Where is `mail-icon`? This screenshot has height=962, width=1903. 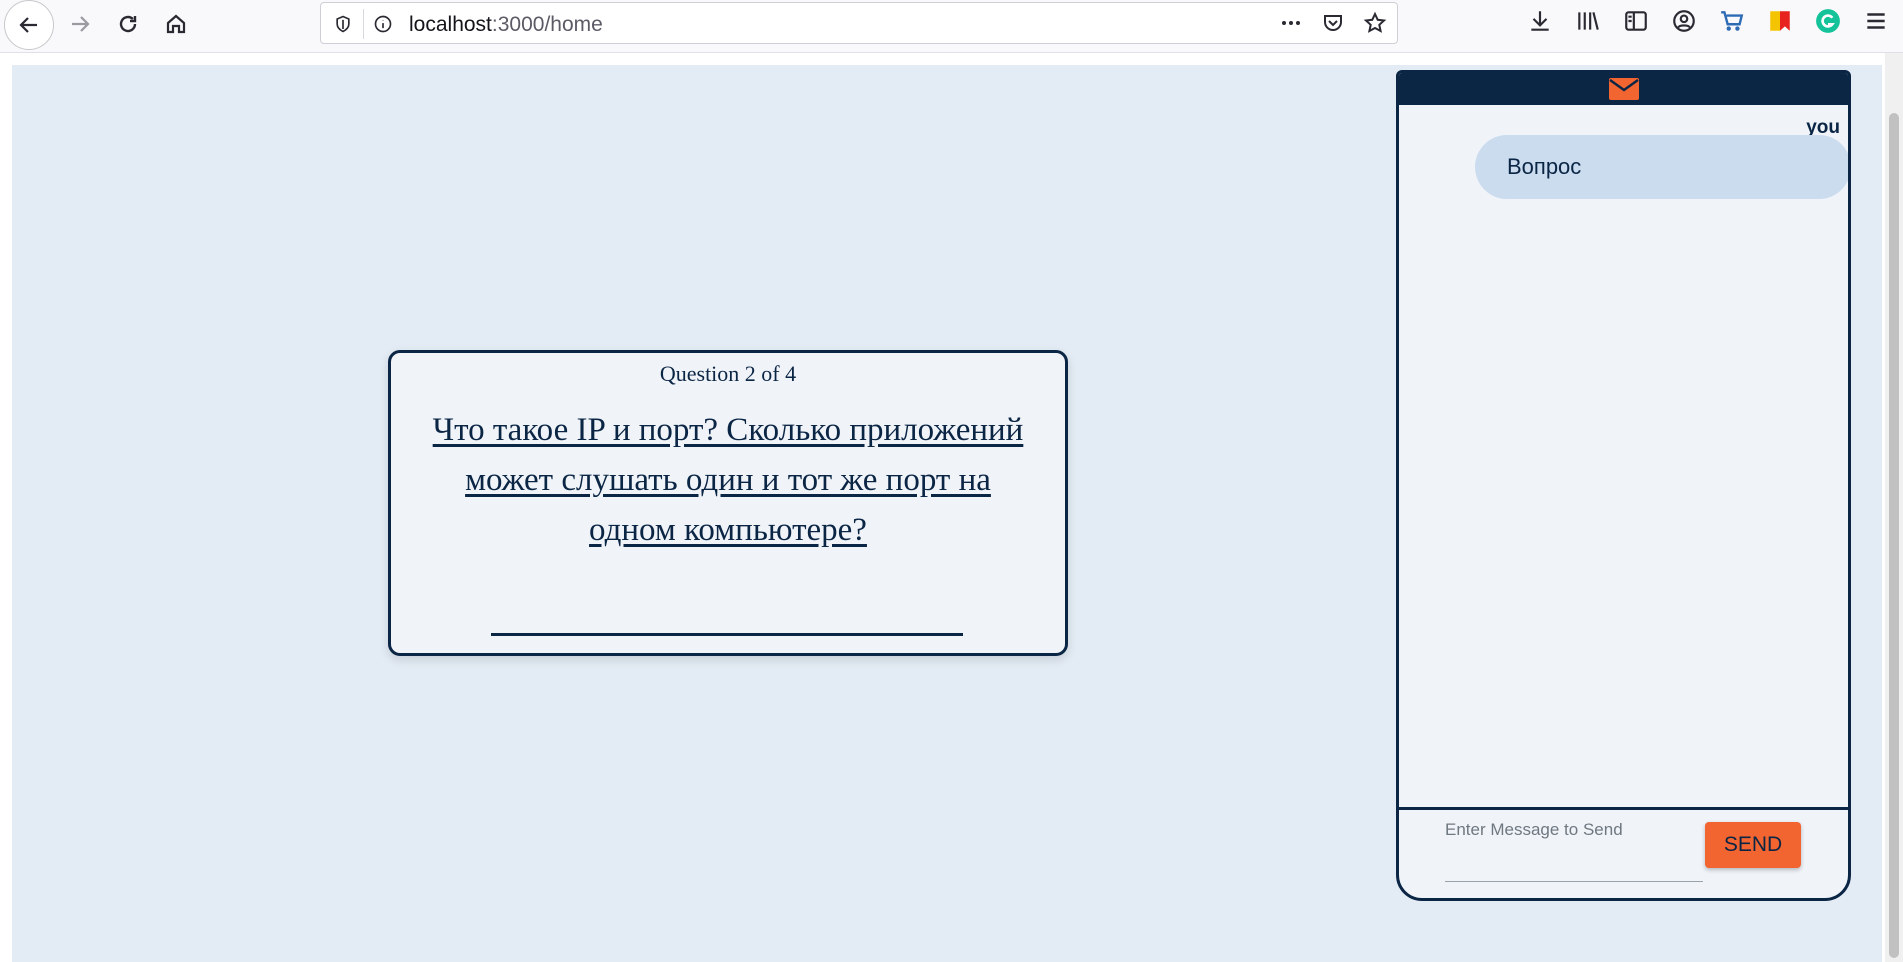 mail-icon is located at coordinates (1623, 89).